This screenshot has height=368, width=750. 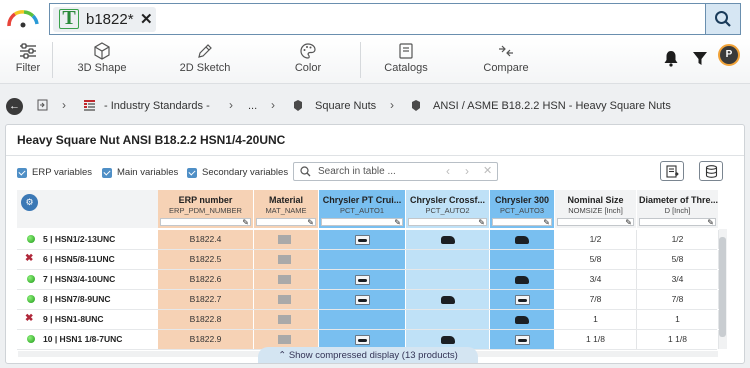 I want to click on user-avatar: P, so click(x=729, y=55).